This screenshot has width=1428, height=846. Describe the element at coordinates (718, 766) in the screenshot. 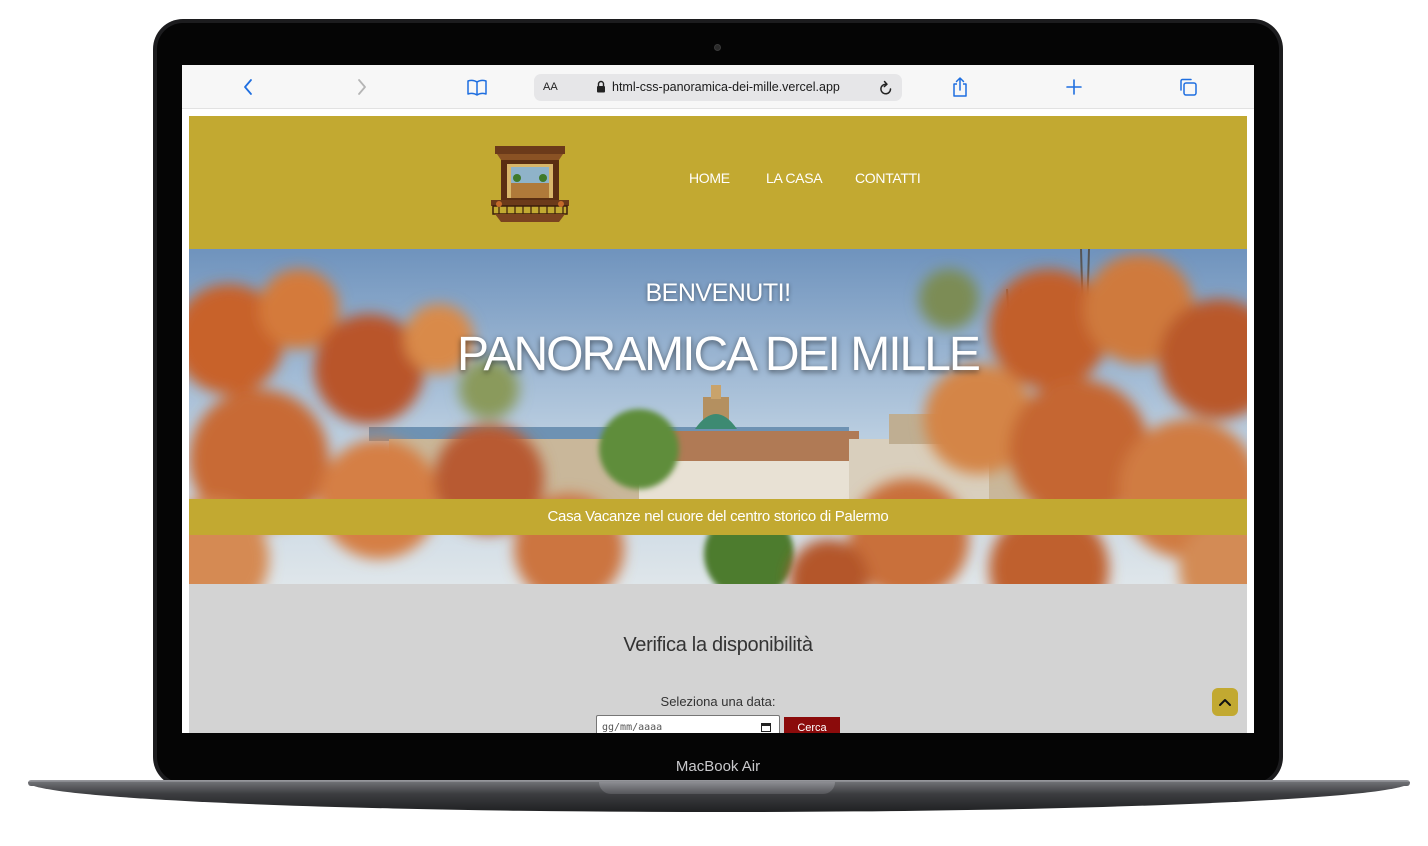

I see `device-label: MacBook Air` at that location.